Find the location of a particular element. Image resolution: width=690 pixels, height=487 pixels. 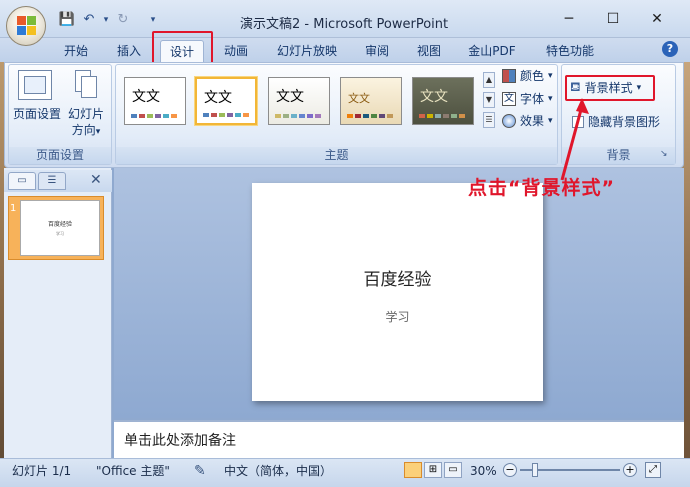

theme-apex: 文文 is located at coordinates (299, 101).